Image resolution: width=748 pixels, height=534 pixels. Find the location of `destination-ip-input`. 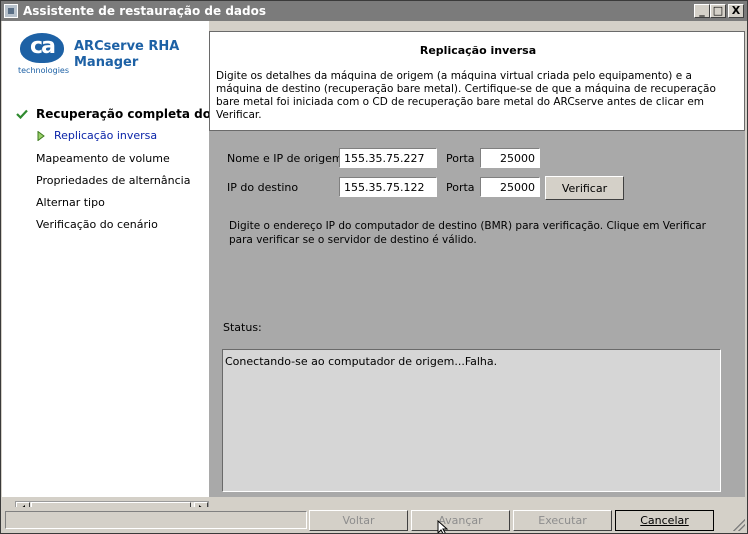

destination-ip-input is located at coordinates (388, 187).